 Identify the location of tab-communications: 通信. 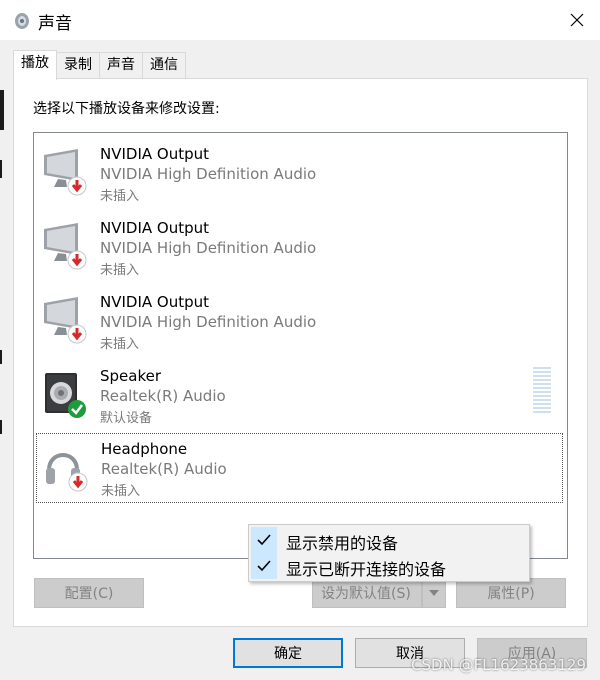
(164, 65).